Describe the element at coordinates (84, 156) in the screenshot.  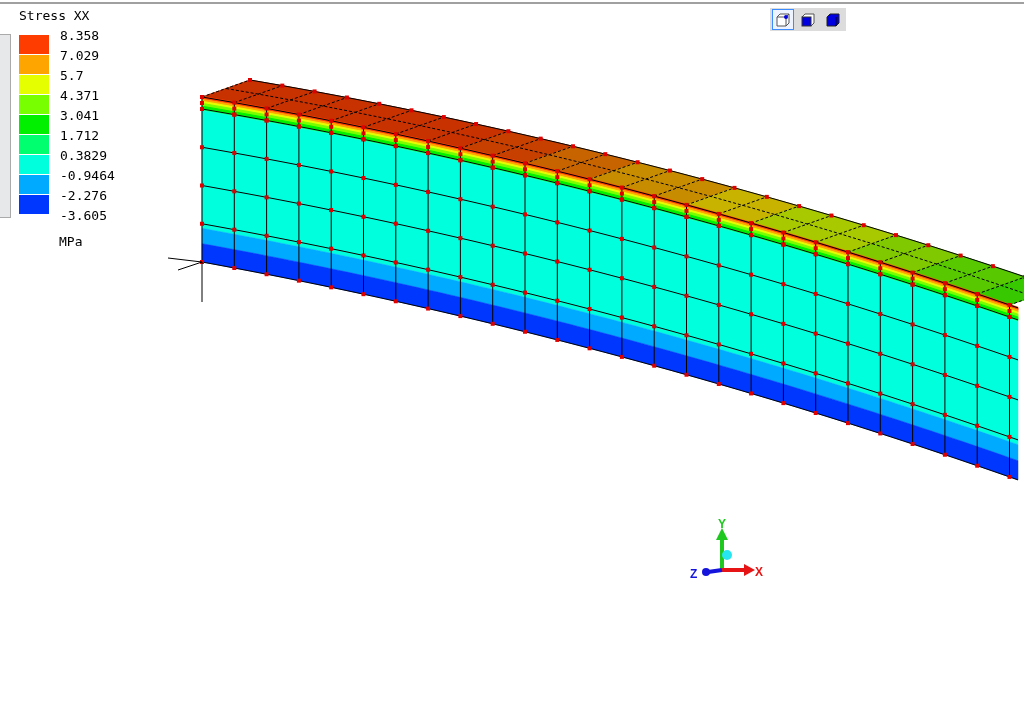
I see `legend-value: 0.3829` at that location.